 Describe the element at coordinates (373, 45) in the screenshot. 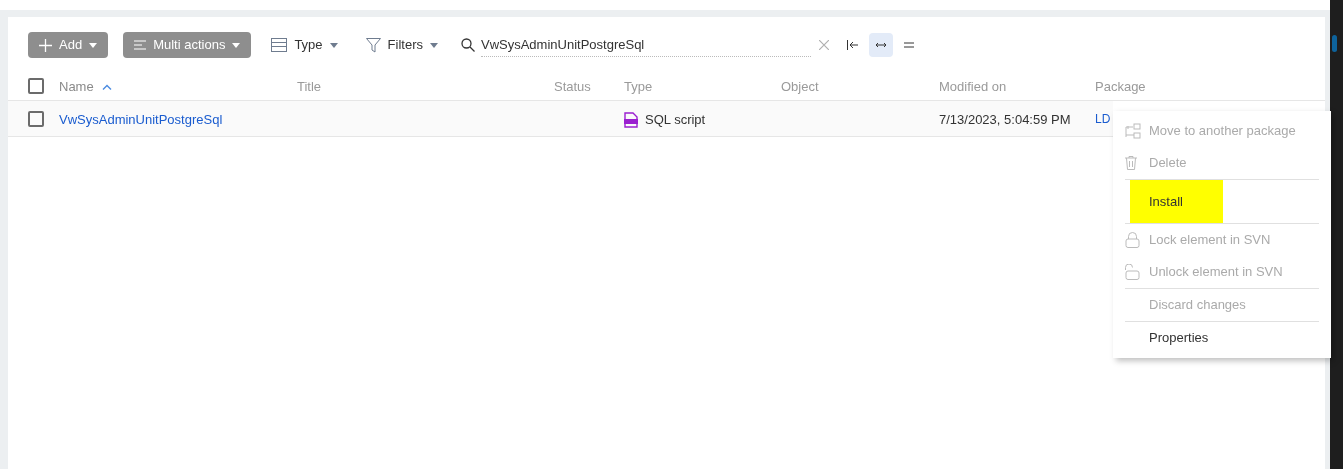

I see `filter-icon` at that location.